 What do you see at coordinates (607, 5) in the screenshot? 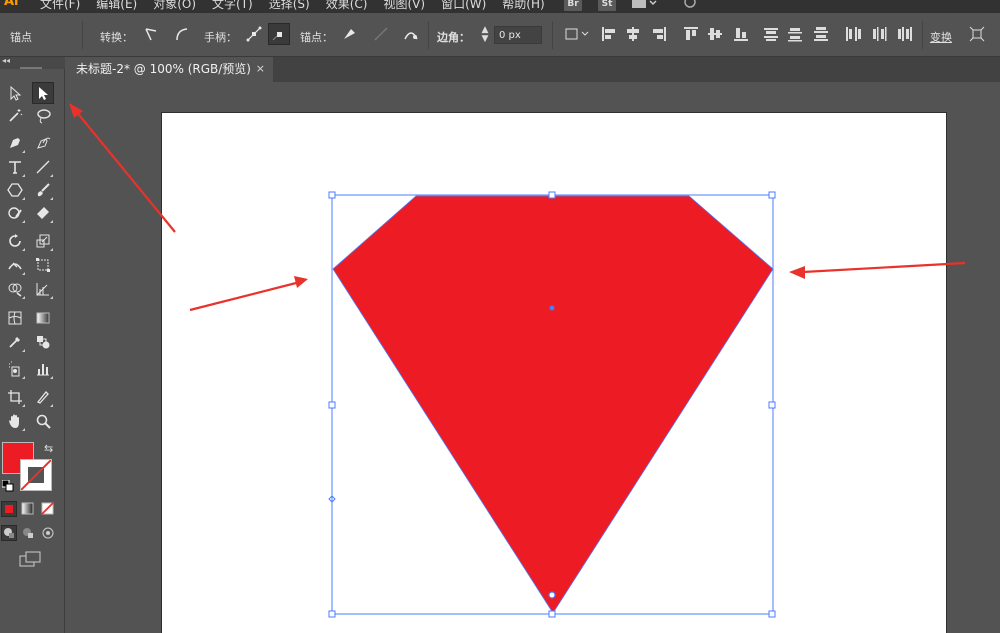
I see `stock-button: St` at bounding box center [607, 5].